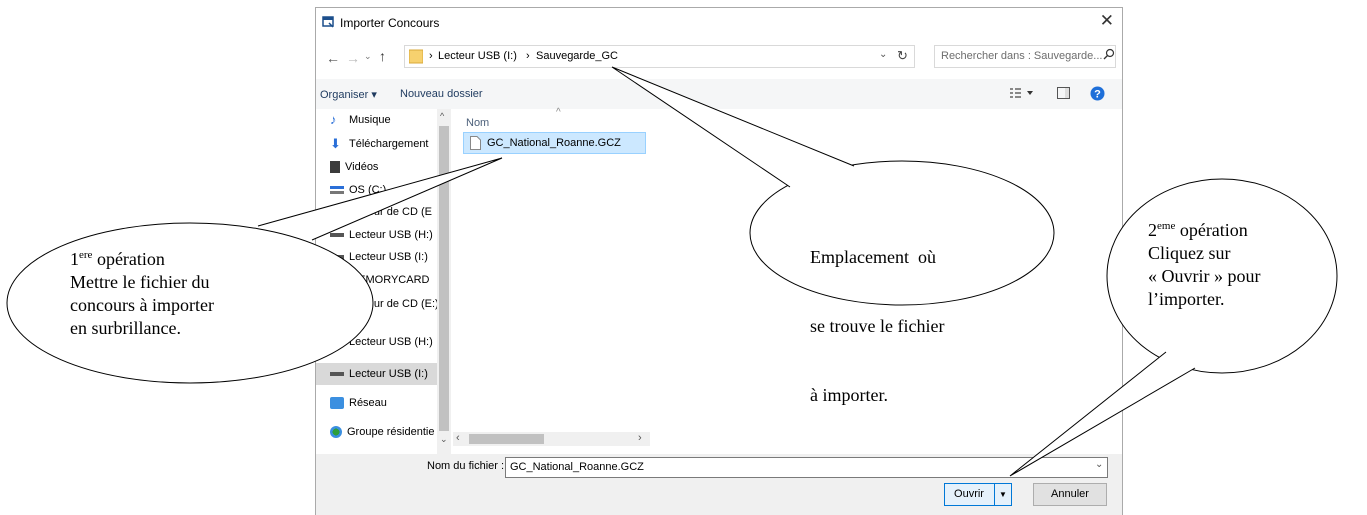 The width and height of the screenshot is (1367, 515). I want to click on scroll-left-icon: ‹, so click(458, 438).